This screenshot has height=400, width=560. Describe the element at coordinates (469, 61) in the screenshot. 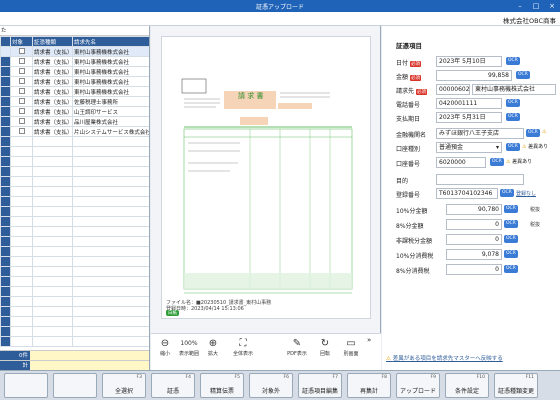

I see `date-field: 2023年 5月10日` at that location.